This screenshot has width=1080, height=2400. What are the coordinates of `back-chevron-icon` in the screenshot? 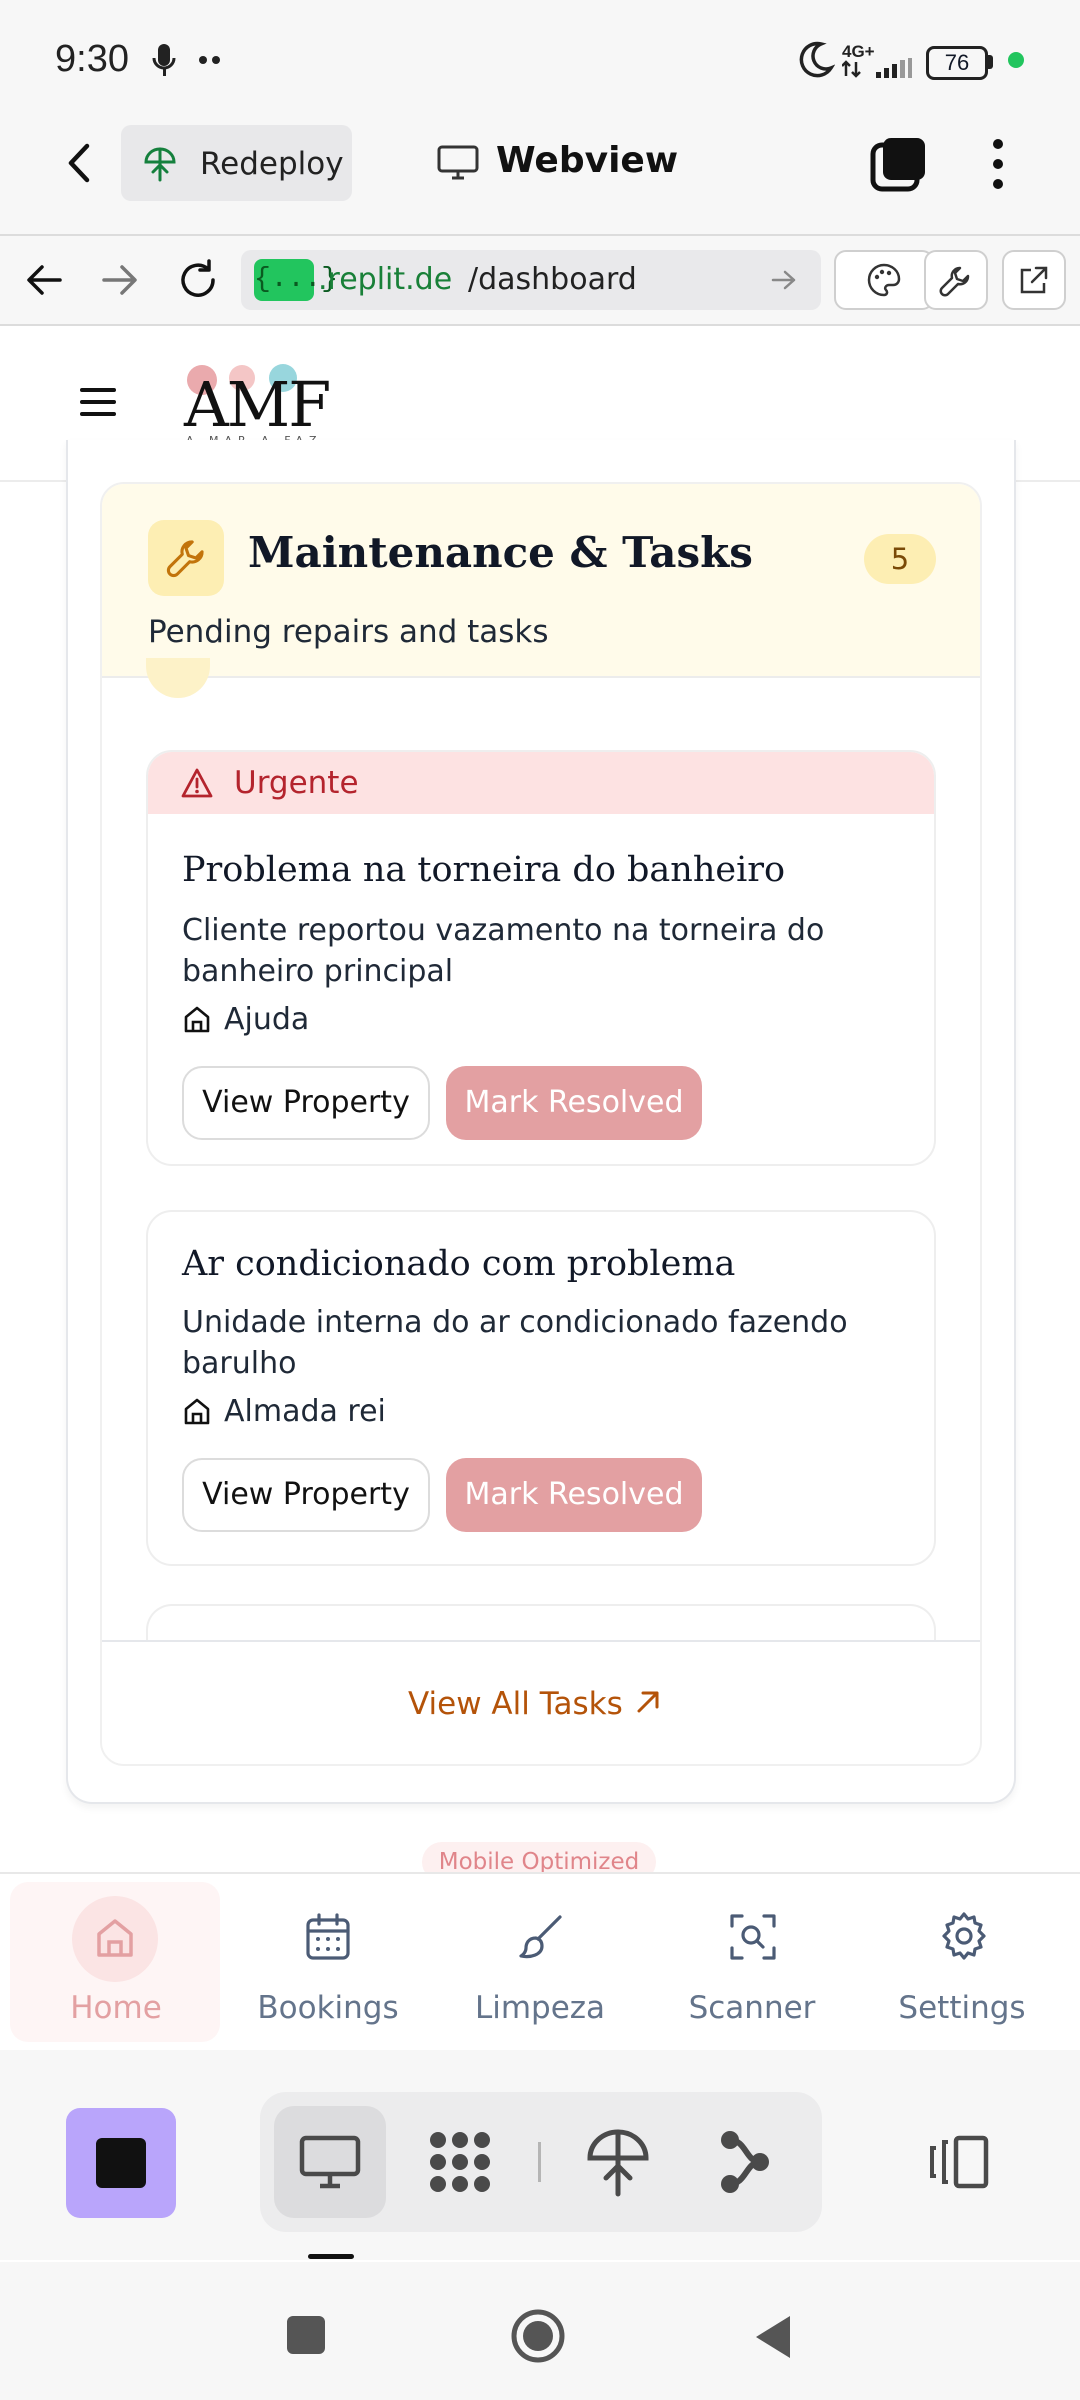 It's located at (80, 163).